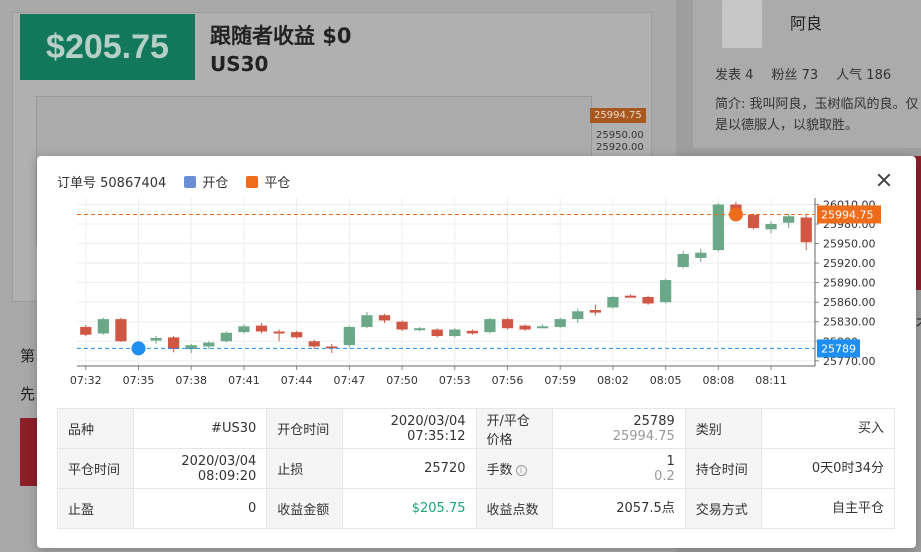 The width and height of the screenshot is (921, 552). What do you see at coordinates (305, 508) in the screenshot?
I see `label-profit-amount: 收益金额` at bounding box center [305, 508].